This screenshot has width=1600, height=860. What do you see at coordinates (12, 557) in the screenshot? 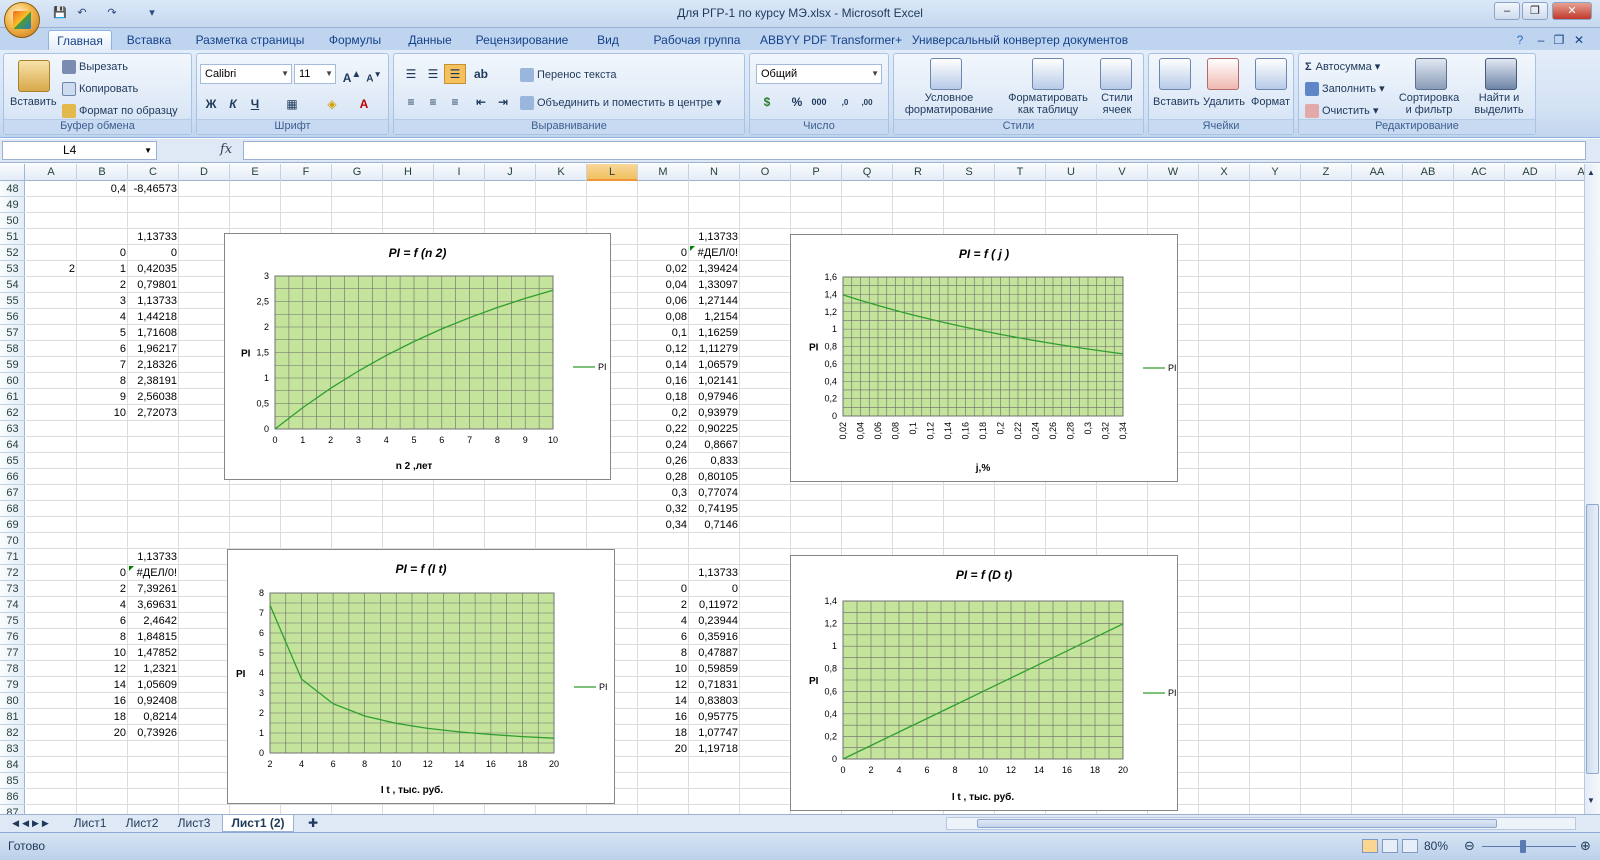
I see `row-header-71: 71` at bounding box center [12, 557].